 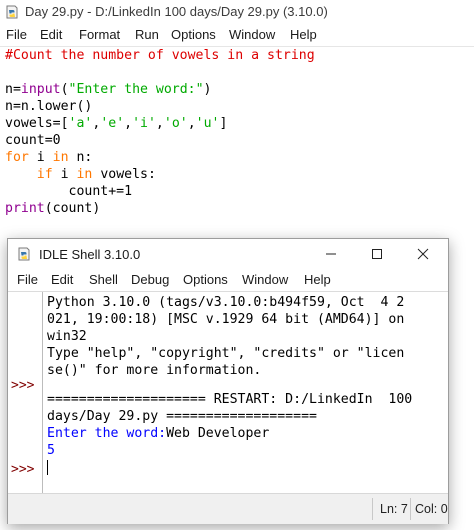 I want to click on shell-menu-options: Options, so click(x=205, y=279).